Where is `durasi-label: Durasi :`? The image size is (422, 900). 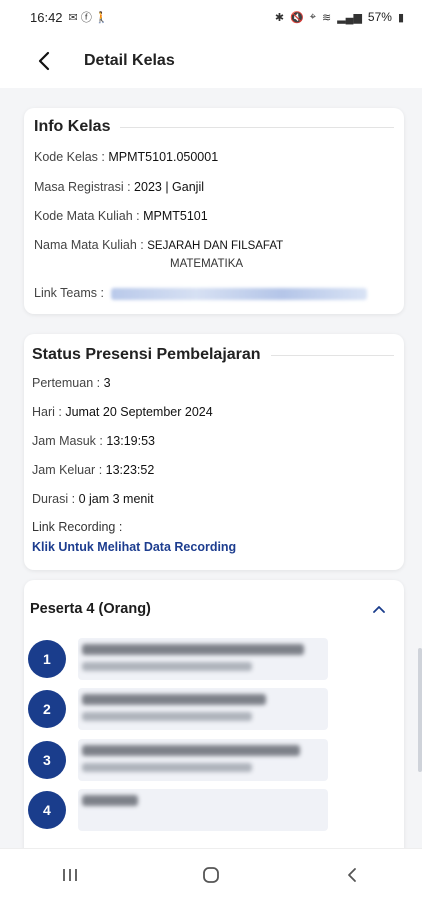 durasi-label: Durasi : is located at coordinates (54, 499).